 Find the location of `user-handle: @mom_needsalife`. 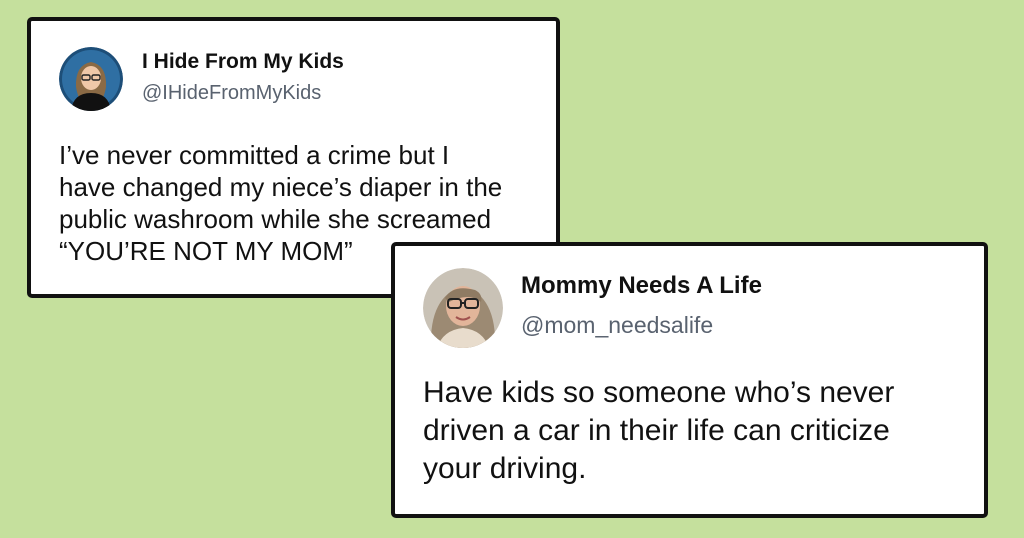

user-handle: @mom_needsalife is located at coordinates (617, 325).